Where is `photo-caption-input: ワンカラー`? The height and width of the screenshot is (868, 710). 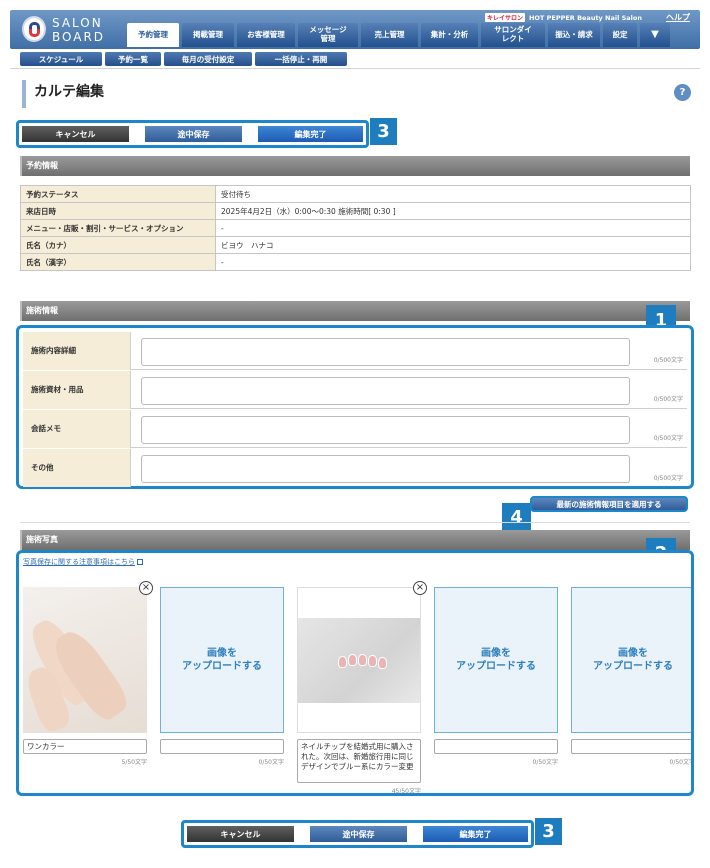 photo-caption-input: ワンカラー is located at coordinates (85, 746).